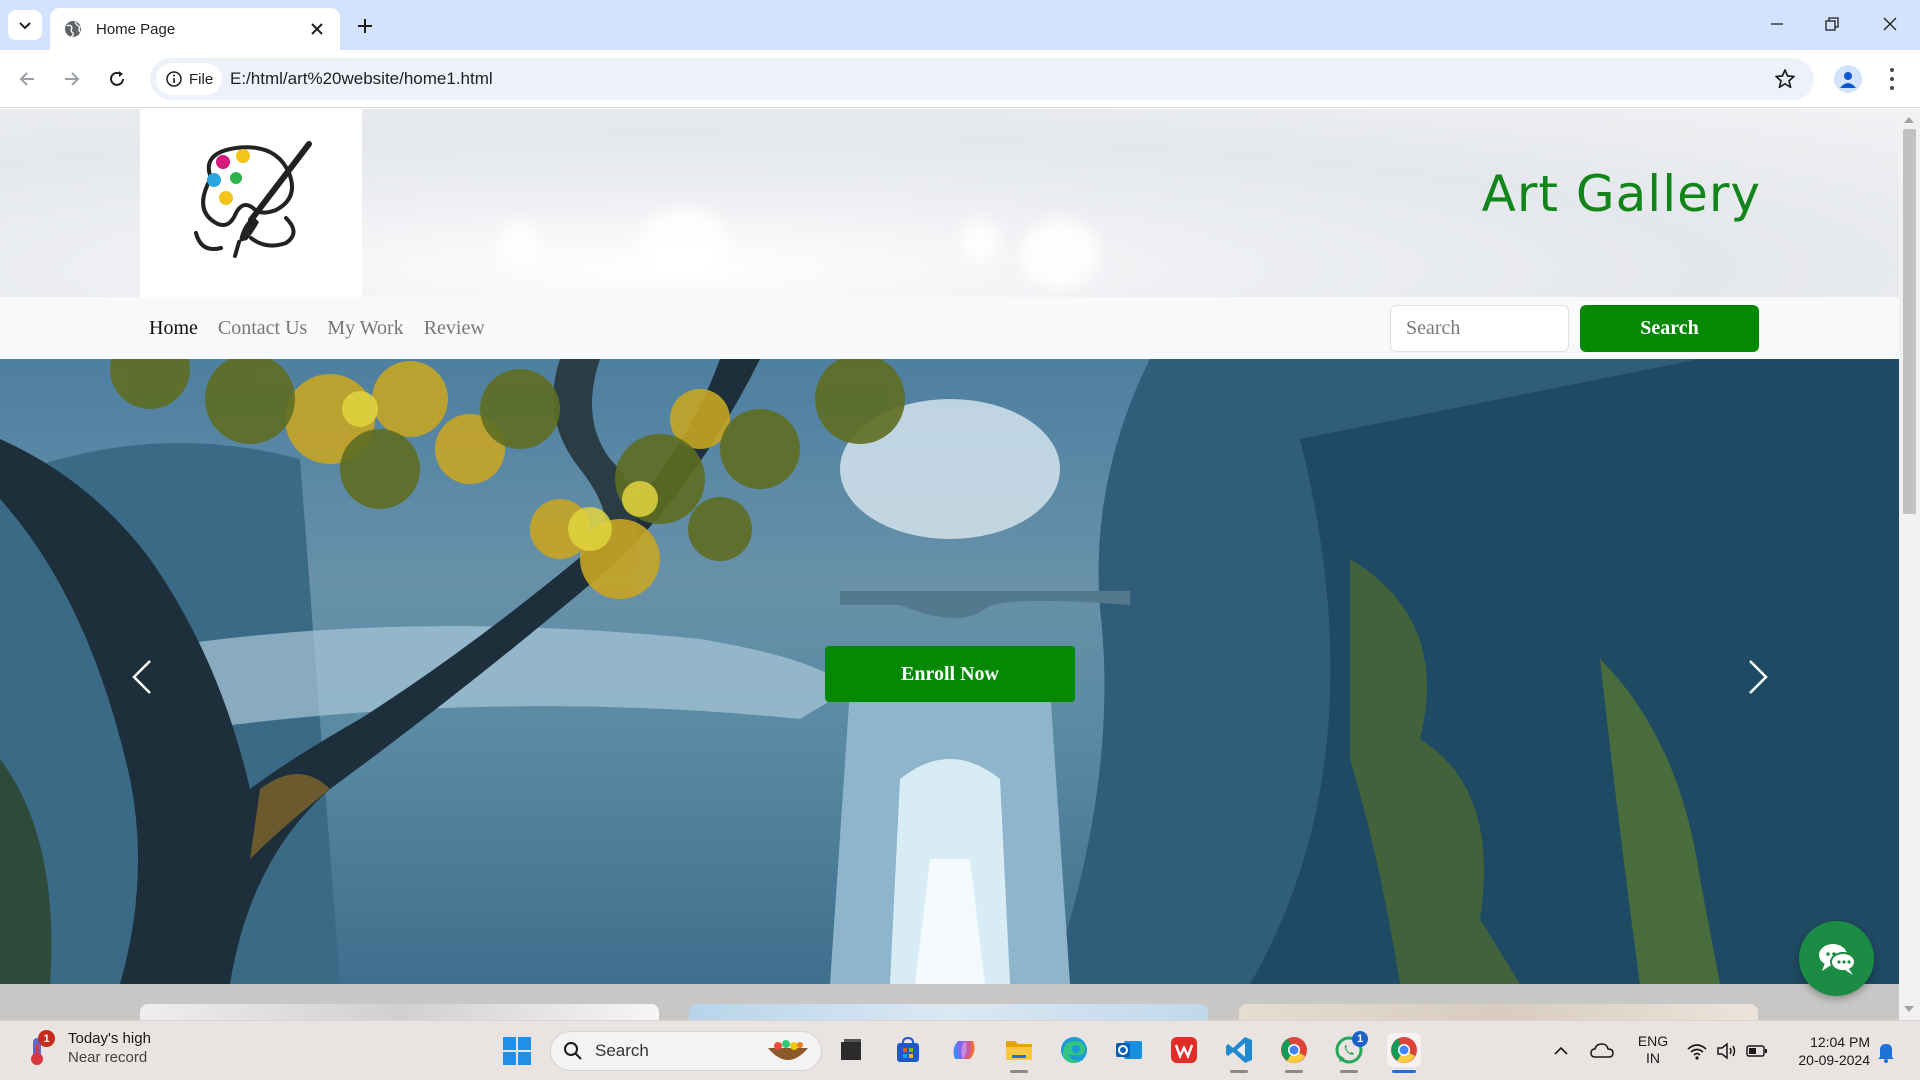  Describe the element at coordinates (317, 328) in the screenshot. I see `nav-links: Home Contact Us My Work Review` at that location.